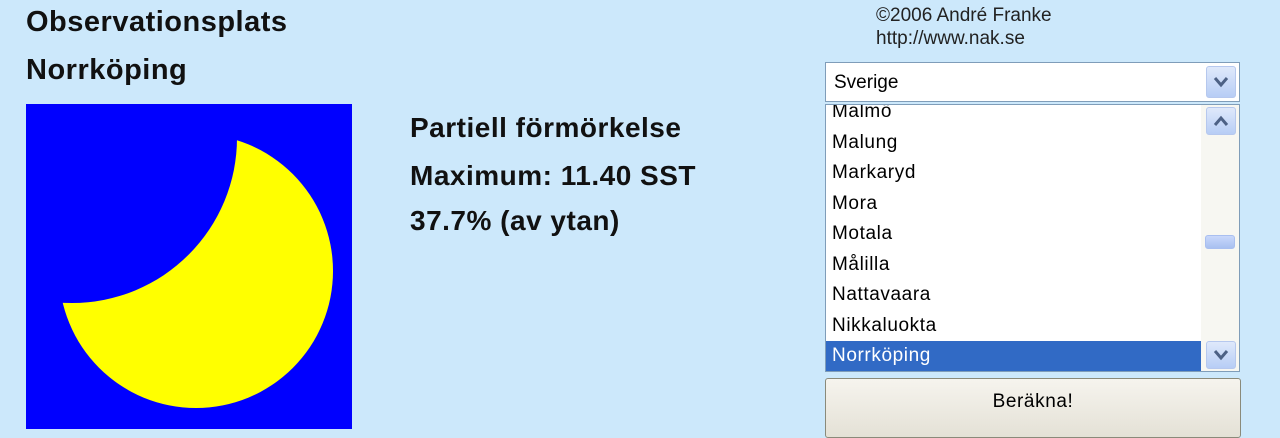  I want to click on eclipse-type: Partiell förmörkelse, so click(546, 127).